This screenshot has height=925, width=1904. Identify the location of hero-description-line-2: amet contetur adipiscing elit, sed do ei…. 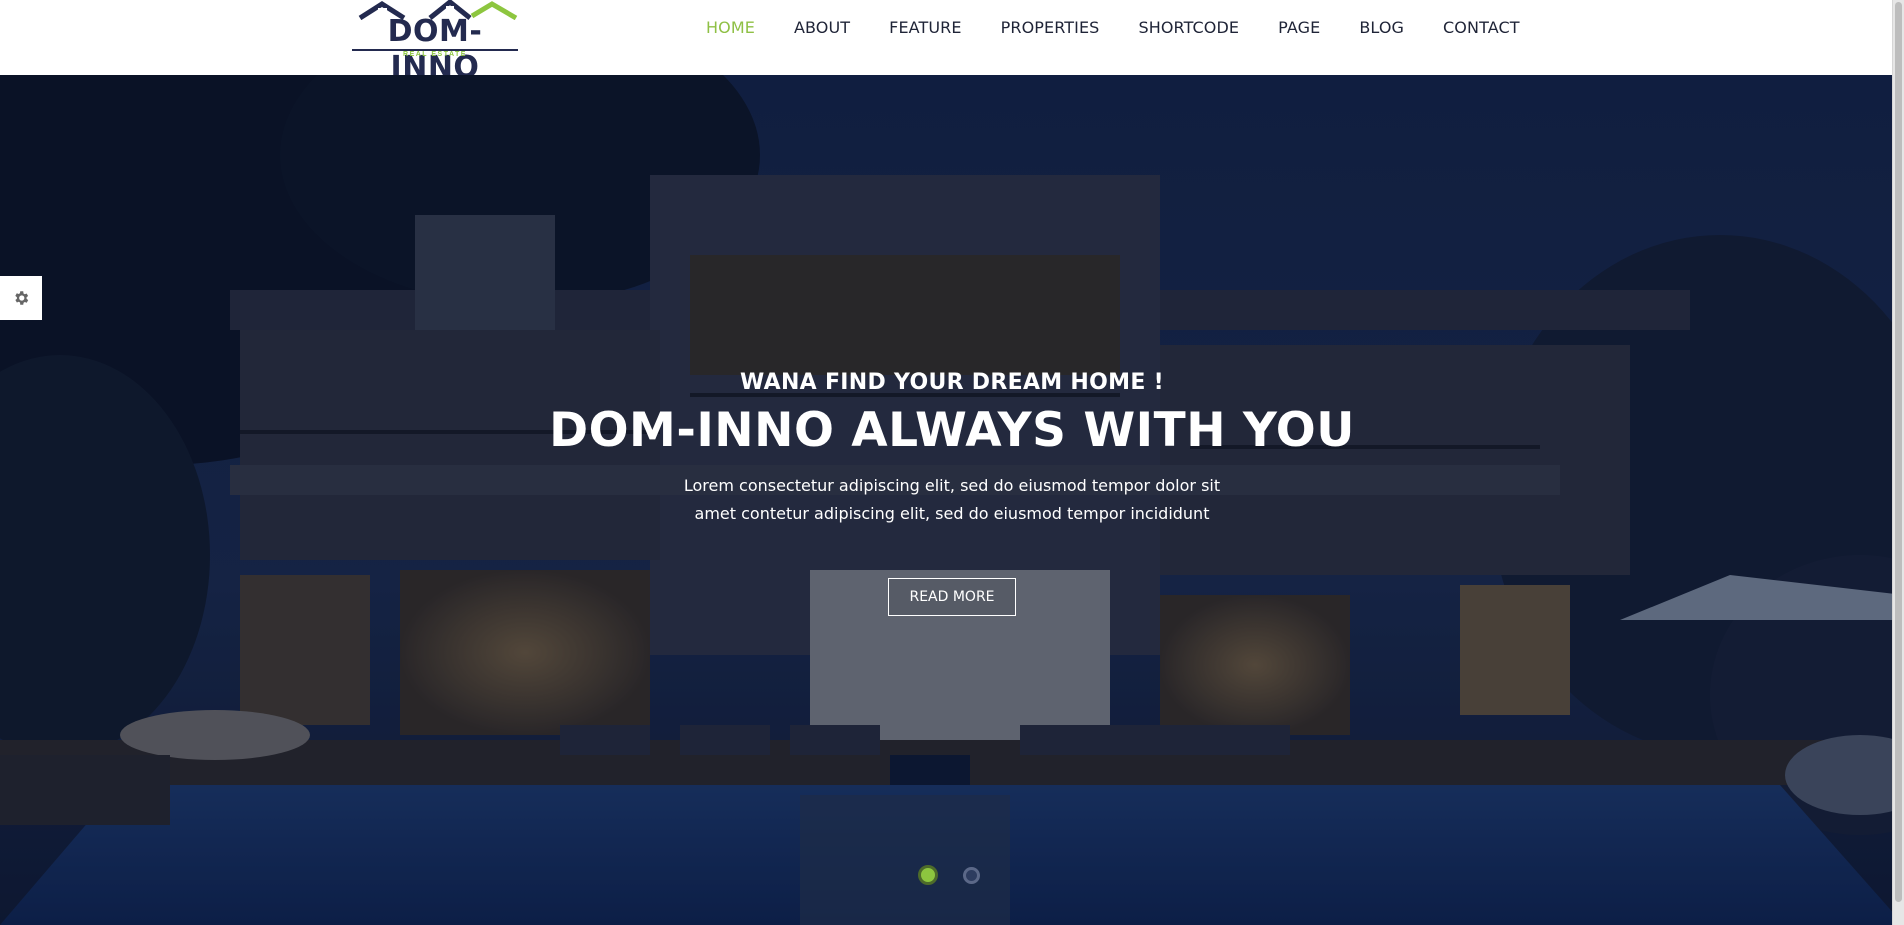
(952, 513).